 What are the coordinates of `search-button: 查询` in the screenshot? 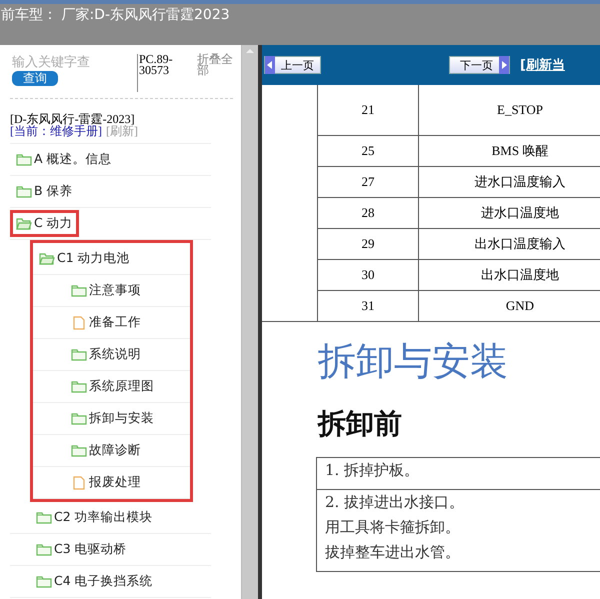 It's located at (35, 78).